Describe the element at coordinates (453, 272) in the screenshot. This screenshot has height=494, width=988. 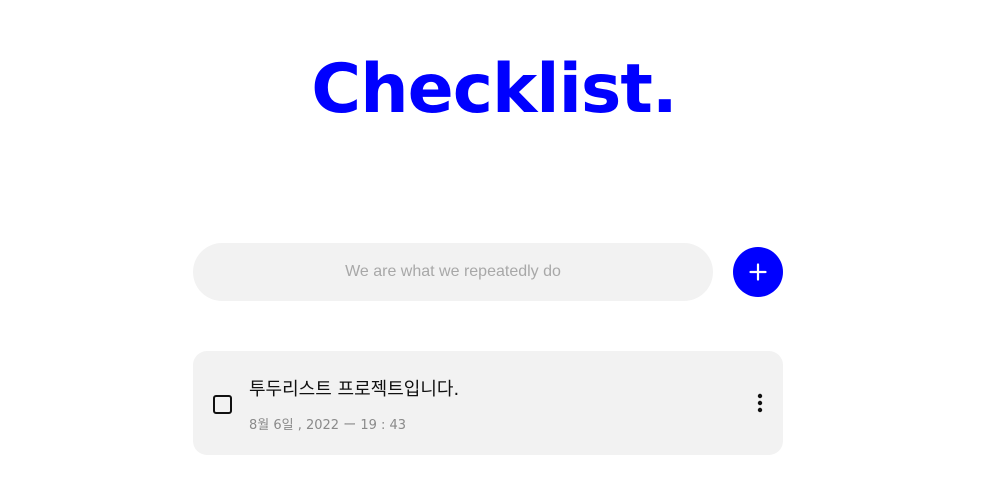
I see `todo-input` at that location.